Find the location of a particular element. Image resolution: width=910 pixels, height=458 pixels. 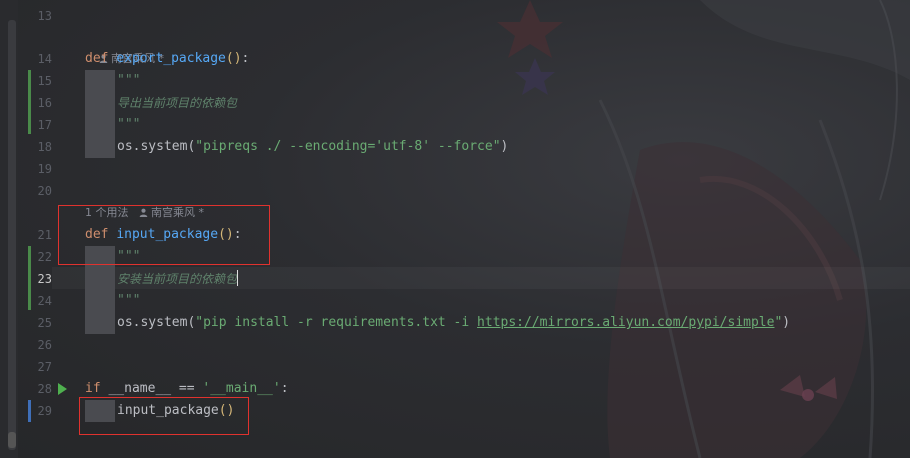

author-hint: 南宫乘风 * is located at coordinates (124, 45).